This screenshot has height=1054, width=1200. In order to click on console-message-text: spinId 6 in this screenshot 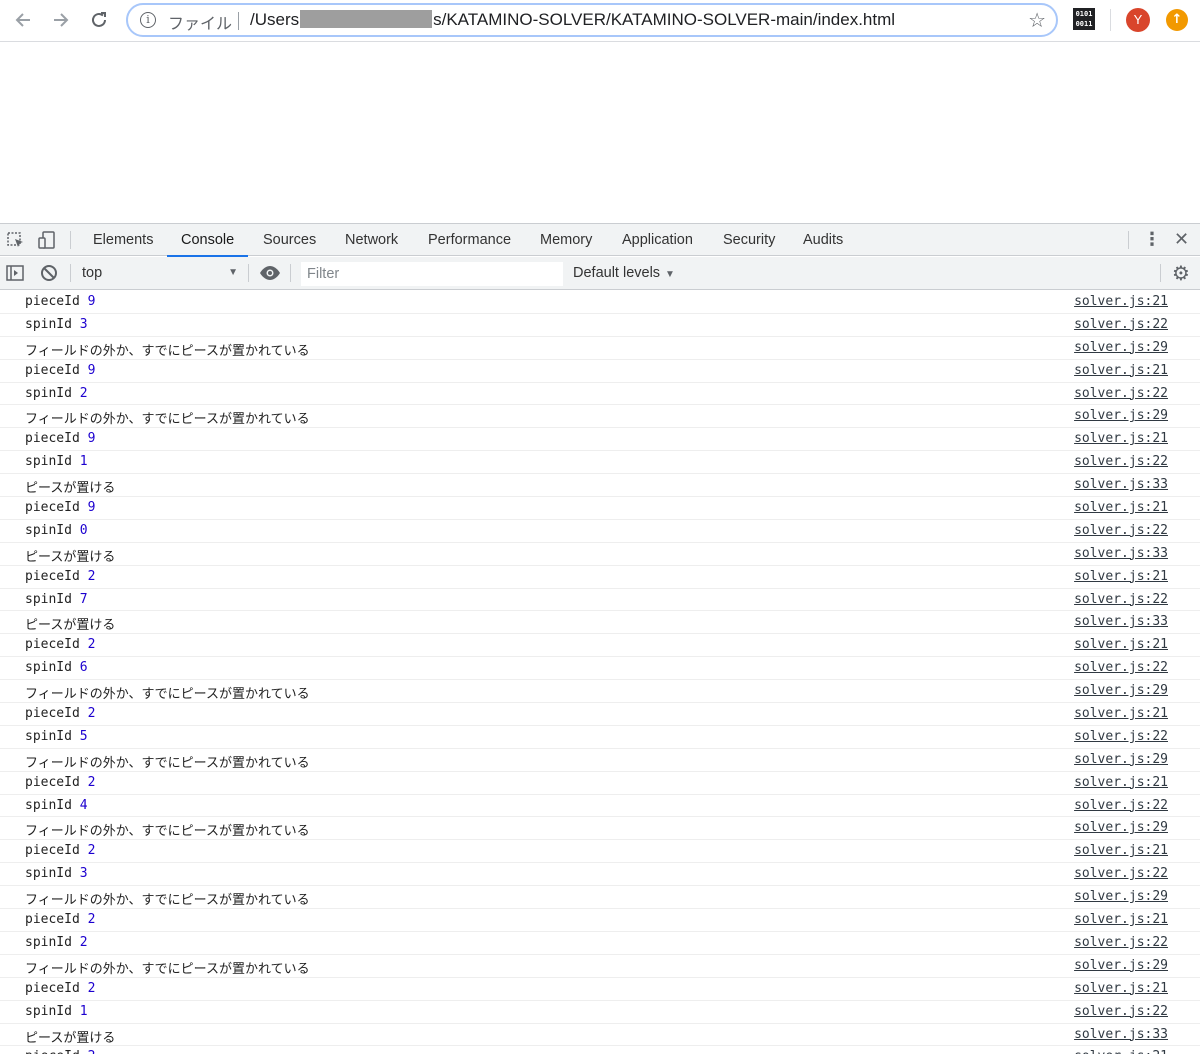, I will do `click(56, 667)`.